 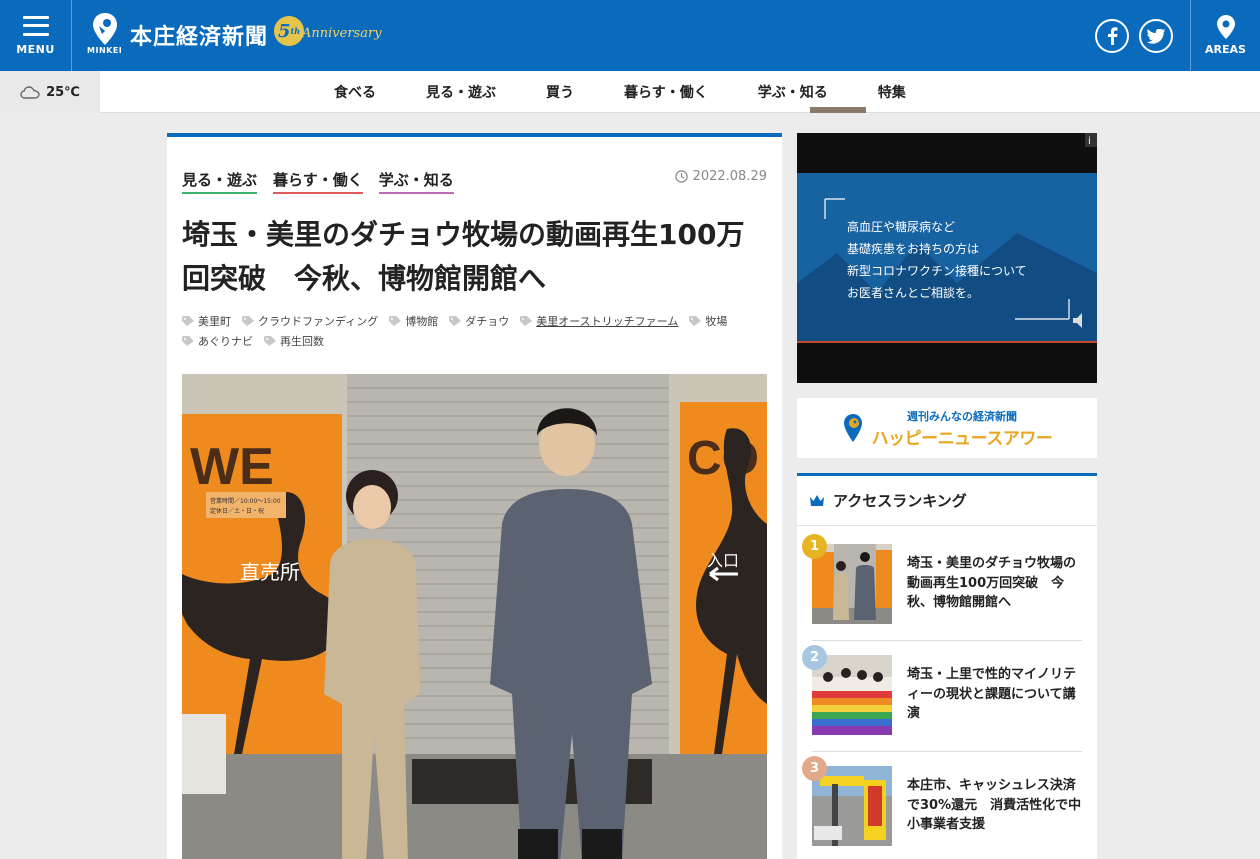 What do you see at coordinates (487, 321) in the screenshot?
I see `tag-label: ダチョウ` at bounding box center [487, 321].